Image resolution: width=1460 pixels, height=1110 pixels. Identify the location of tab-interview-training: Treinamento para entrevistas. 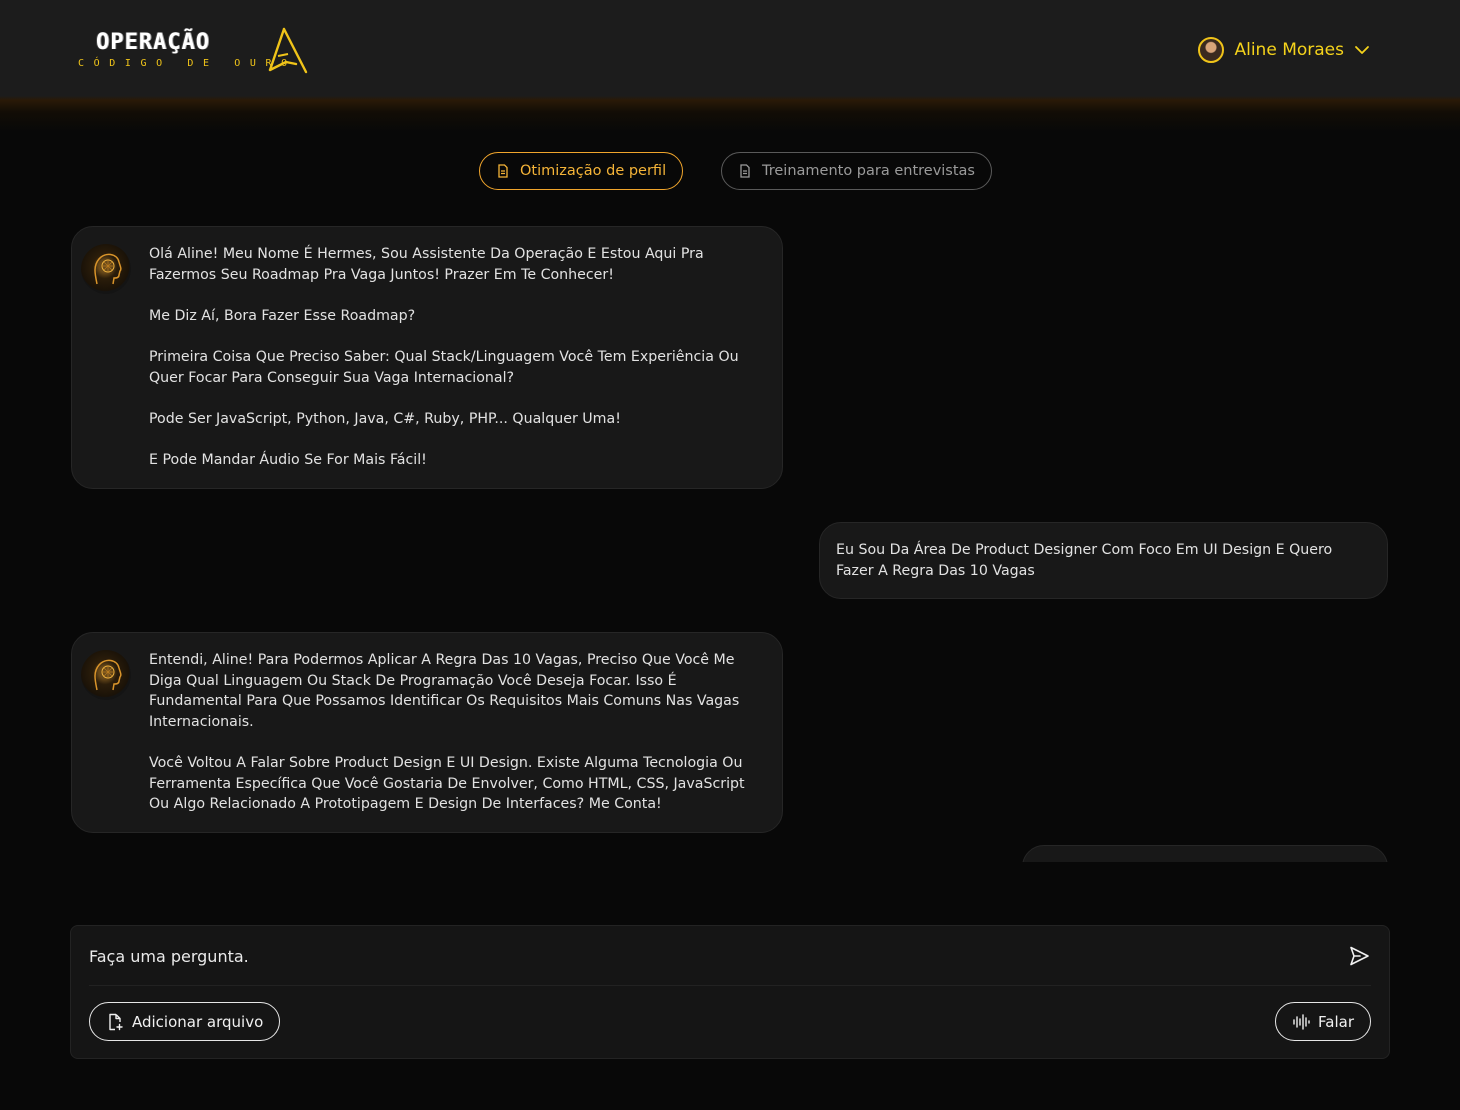
(856, 171).